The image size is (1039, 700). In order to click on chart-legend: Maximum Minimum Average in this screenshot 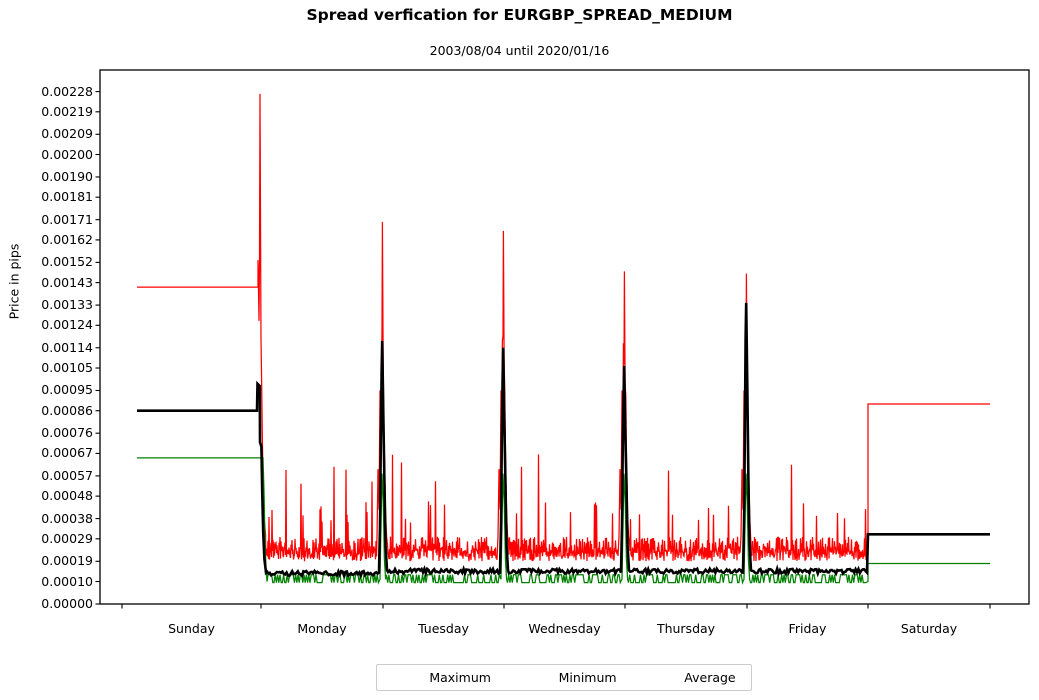, I will do `click(564, 677)`.